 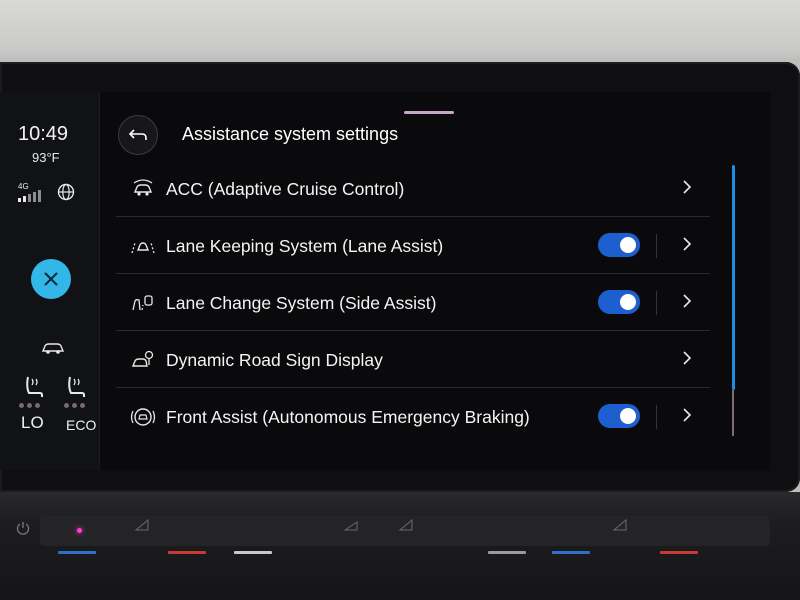 What do you see at coordinates (274, 360) in the screenshot?
I see `setting-label: Dynamic Road Sign Display` at bounding box center [274, 360].